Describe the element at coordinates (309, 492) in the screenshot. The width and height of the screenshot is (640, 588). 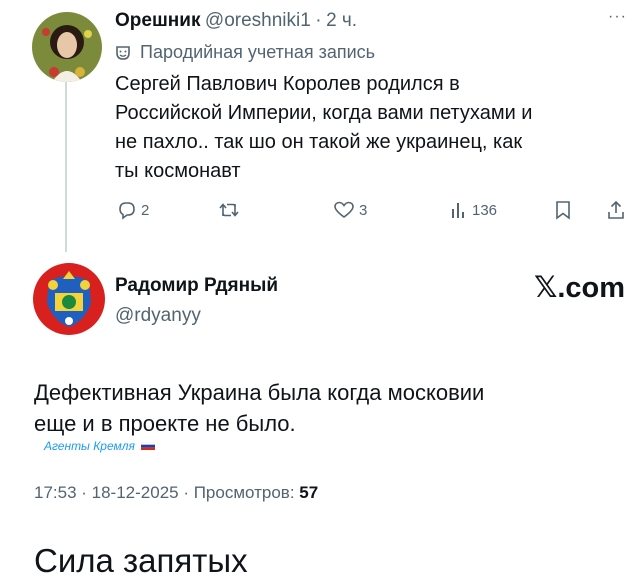
I see `views-total: 57` at that location.